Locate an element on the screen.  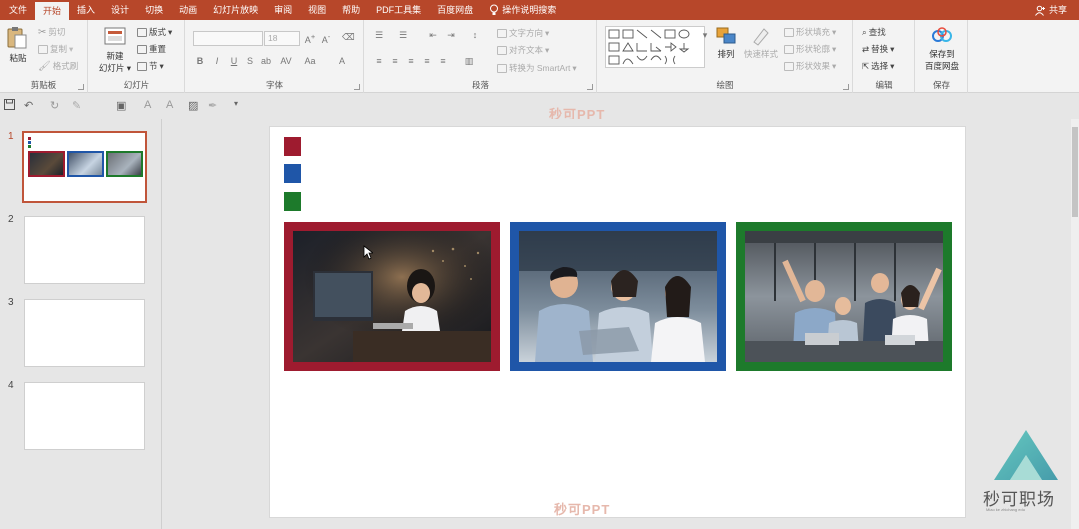
columns-icon: ▥ is located at coordinates (469, 61).